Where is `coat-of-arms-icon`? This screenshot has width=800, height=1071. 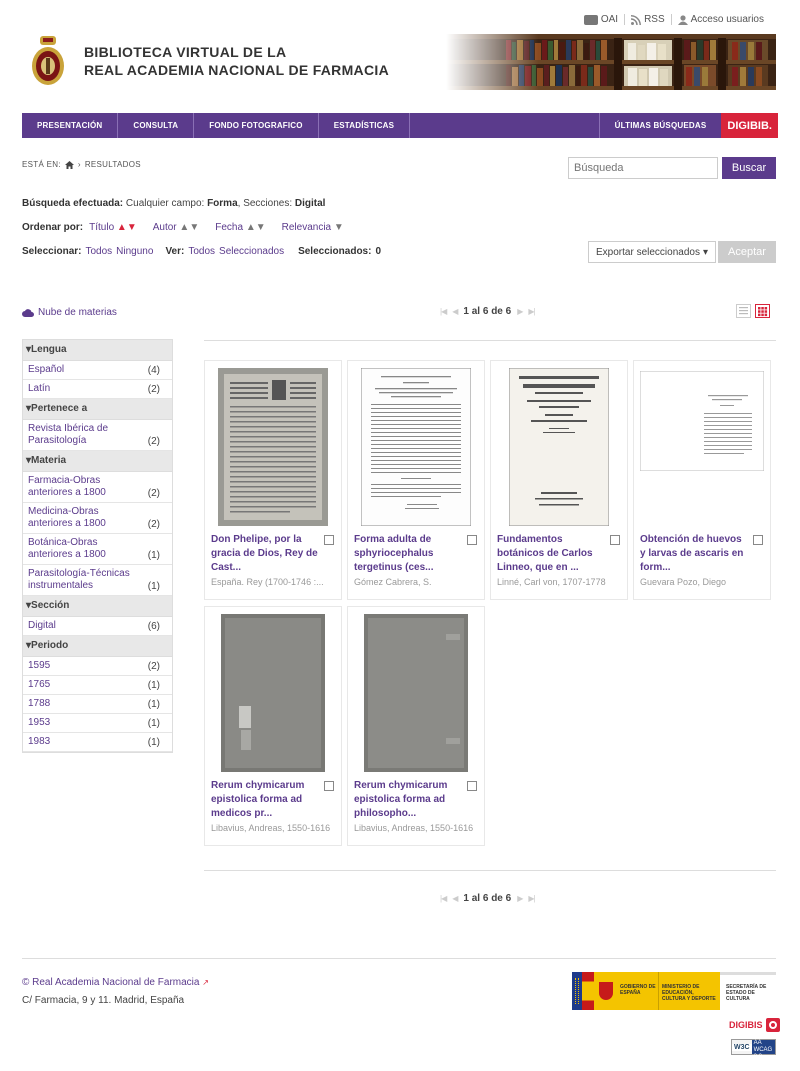 coat-of-arms-icon is located at coordinates (606, 991).